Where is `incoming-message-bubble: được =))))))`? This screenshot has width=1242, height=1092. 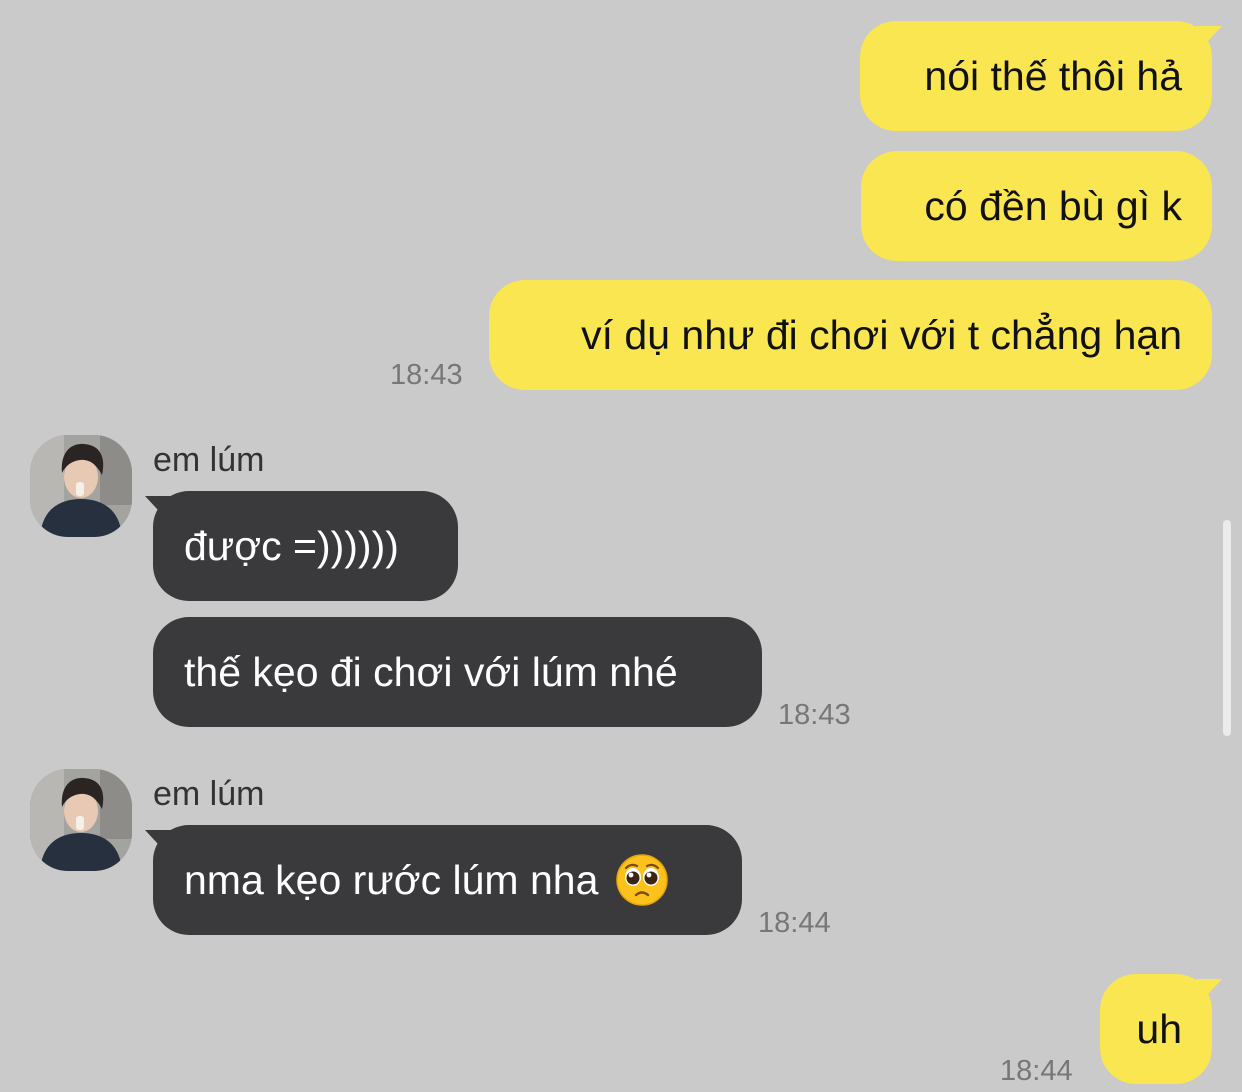 incoming-message-bubble: được =)))))) is located at coordinates (305, 546).